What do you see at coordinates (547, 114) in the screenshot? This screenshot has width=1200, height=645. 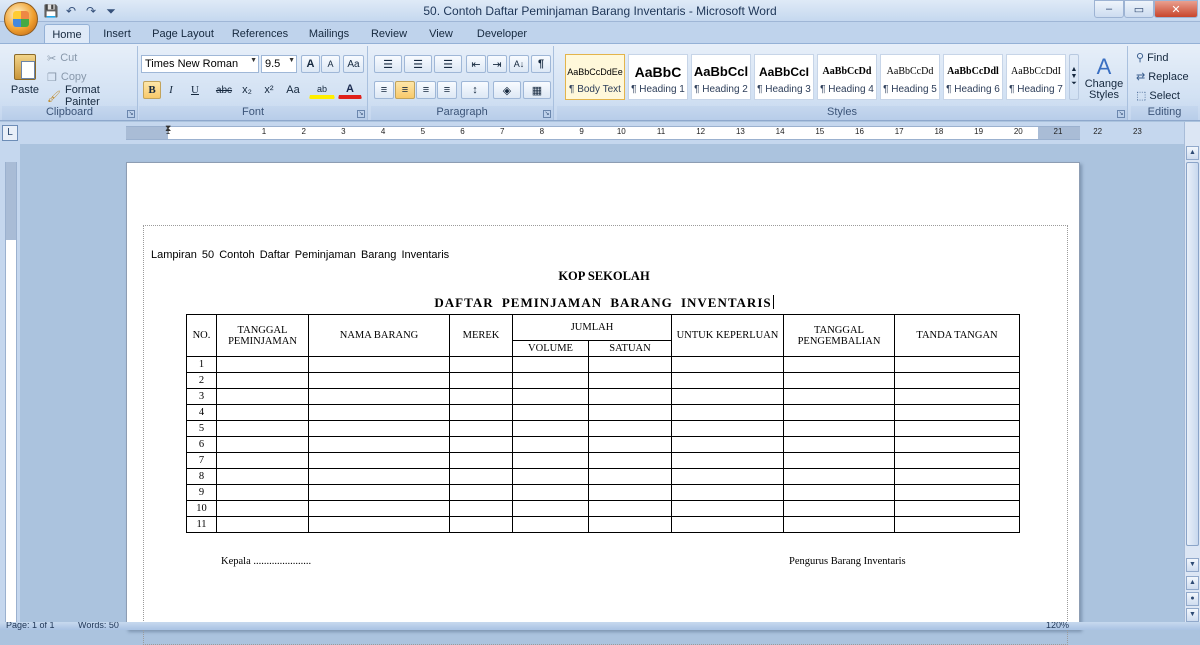 I see `paragraph-dialog-launcher: ↘` at bounding box center [547, 114].